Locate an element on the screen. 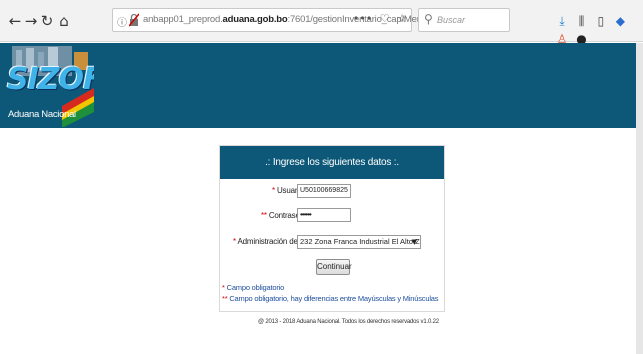 The height and width of the screenshot is (354, 643). password-input: •••••• is located at coordinates (324, 215).